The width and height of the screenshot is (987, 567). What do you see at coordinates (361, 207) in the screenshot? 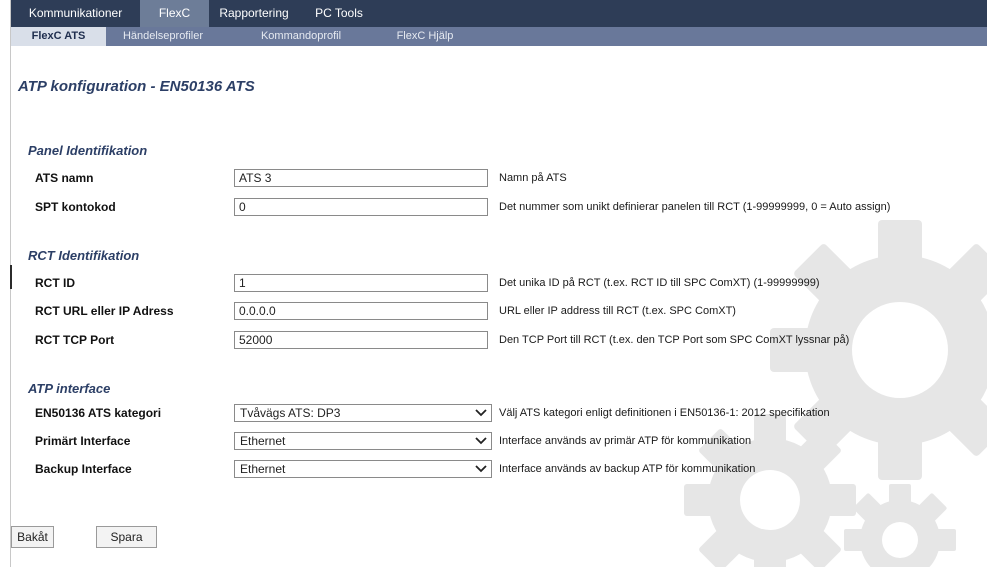
I see `spt-kontokod-field` at bounding box center [361, 207].